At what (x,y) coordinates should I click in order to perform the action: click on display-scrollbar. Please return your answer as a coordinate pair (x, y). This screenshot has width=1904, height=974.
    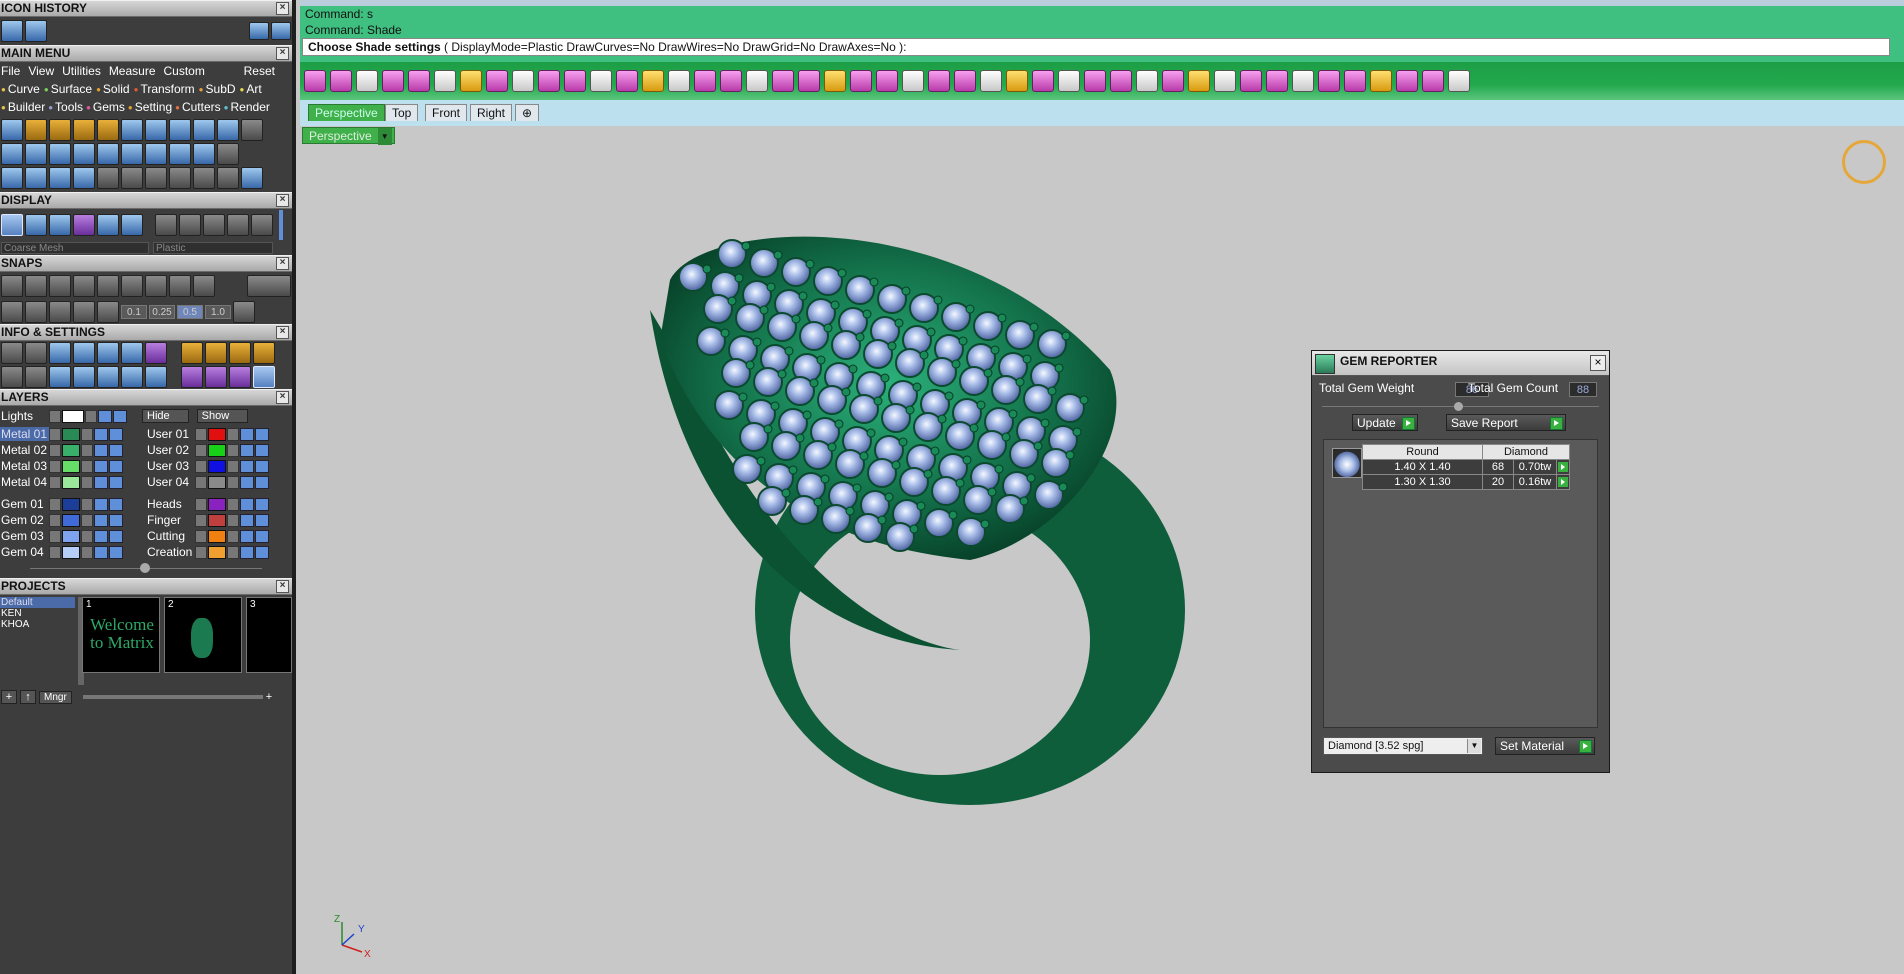
    Looking at the image, I should click on (281, 225).